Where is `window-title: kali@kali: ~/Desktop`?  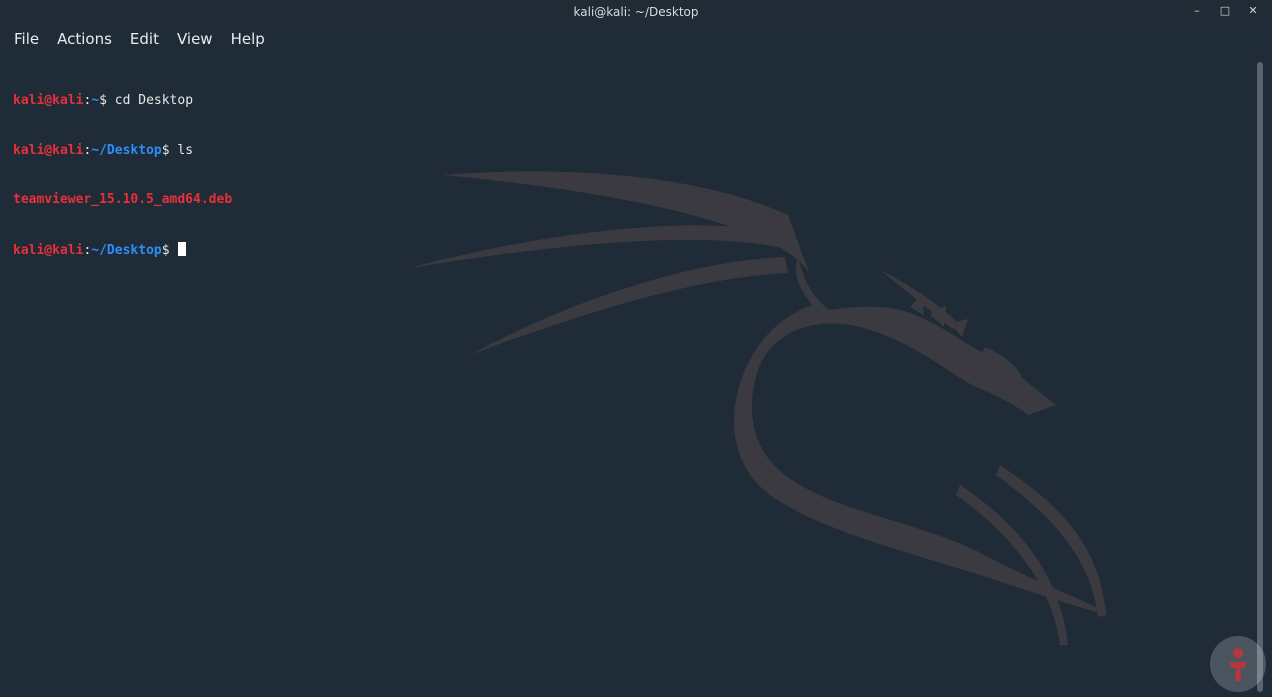 window-title: kali@kali: ~/Desktop is located at coordinates (636, 12).